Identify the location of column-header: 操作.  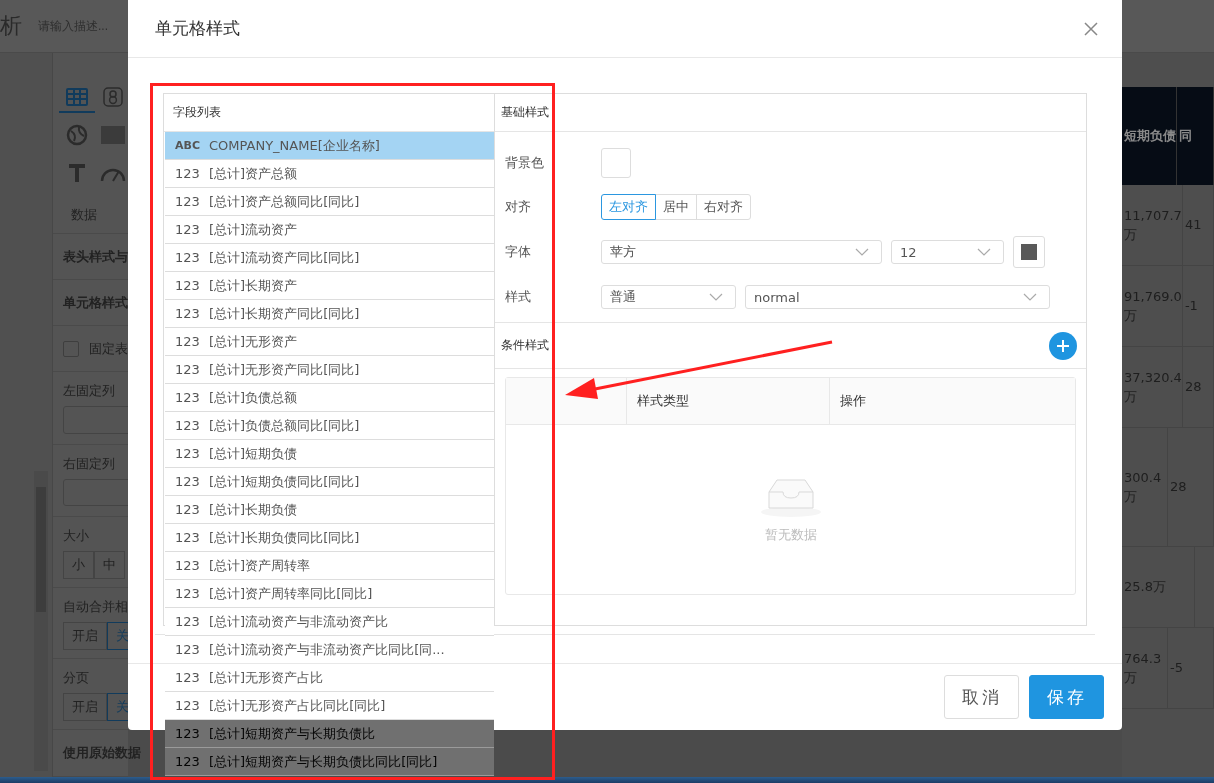
(853, 401).